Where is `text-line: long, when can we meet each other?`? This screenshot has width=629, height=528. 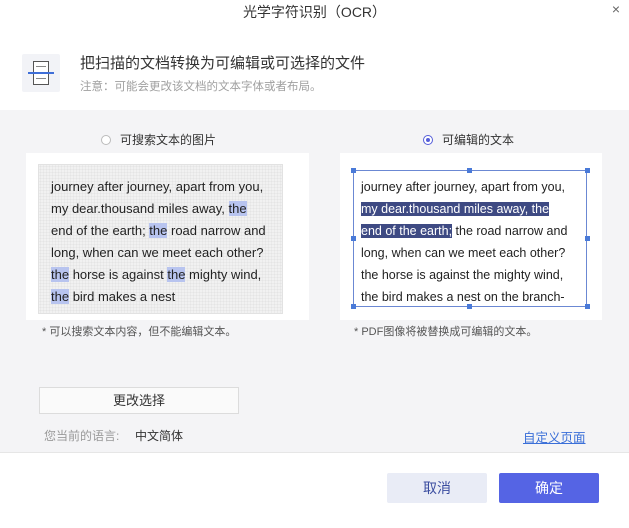 text-line: long, when can we meet each other? is located at coordinates (463, 253).